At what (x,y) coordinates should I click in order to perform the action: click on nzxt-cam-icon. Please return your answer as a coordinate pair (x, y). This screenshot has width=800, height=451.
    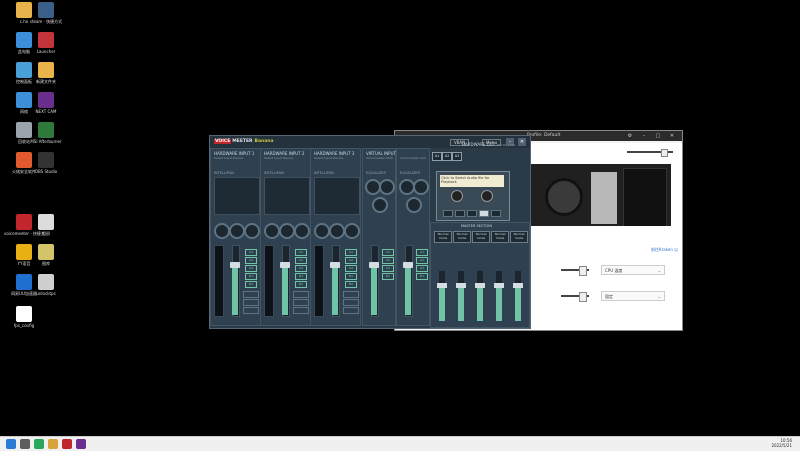
    Looking at the image, I should click on (81, 444).